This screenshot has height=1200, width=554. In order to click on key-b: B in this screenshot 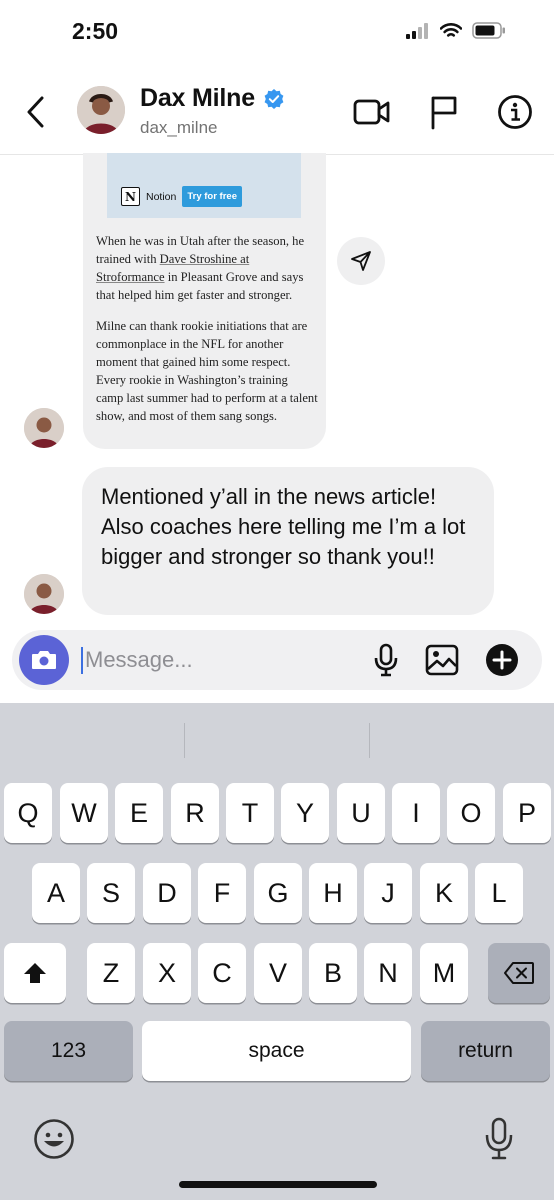, I will do `click(333, 973)`.